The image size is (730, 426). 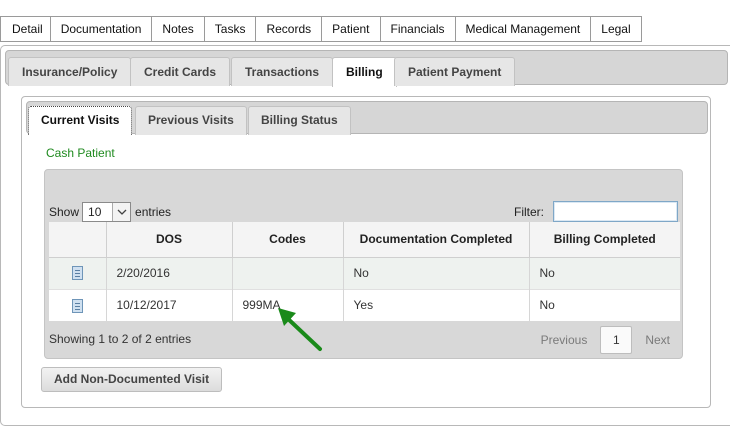 What do you see at coordinates (604, 240) in the screenshot?
I see `column-header-billing-completed: Billing Completed` at bounding box center [604, 240].